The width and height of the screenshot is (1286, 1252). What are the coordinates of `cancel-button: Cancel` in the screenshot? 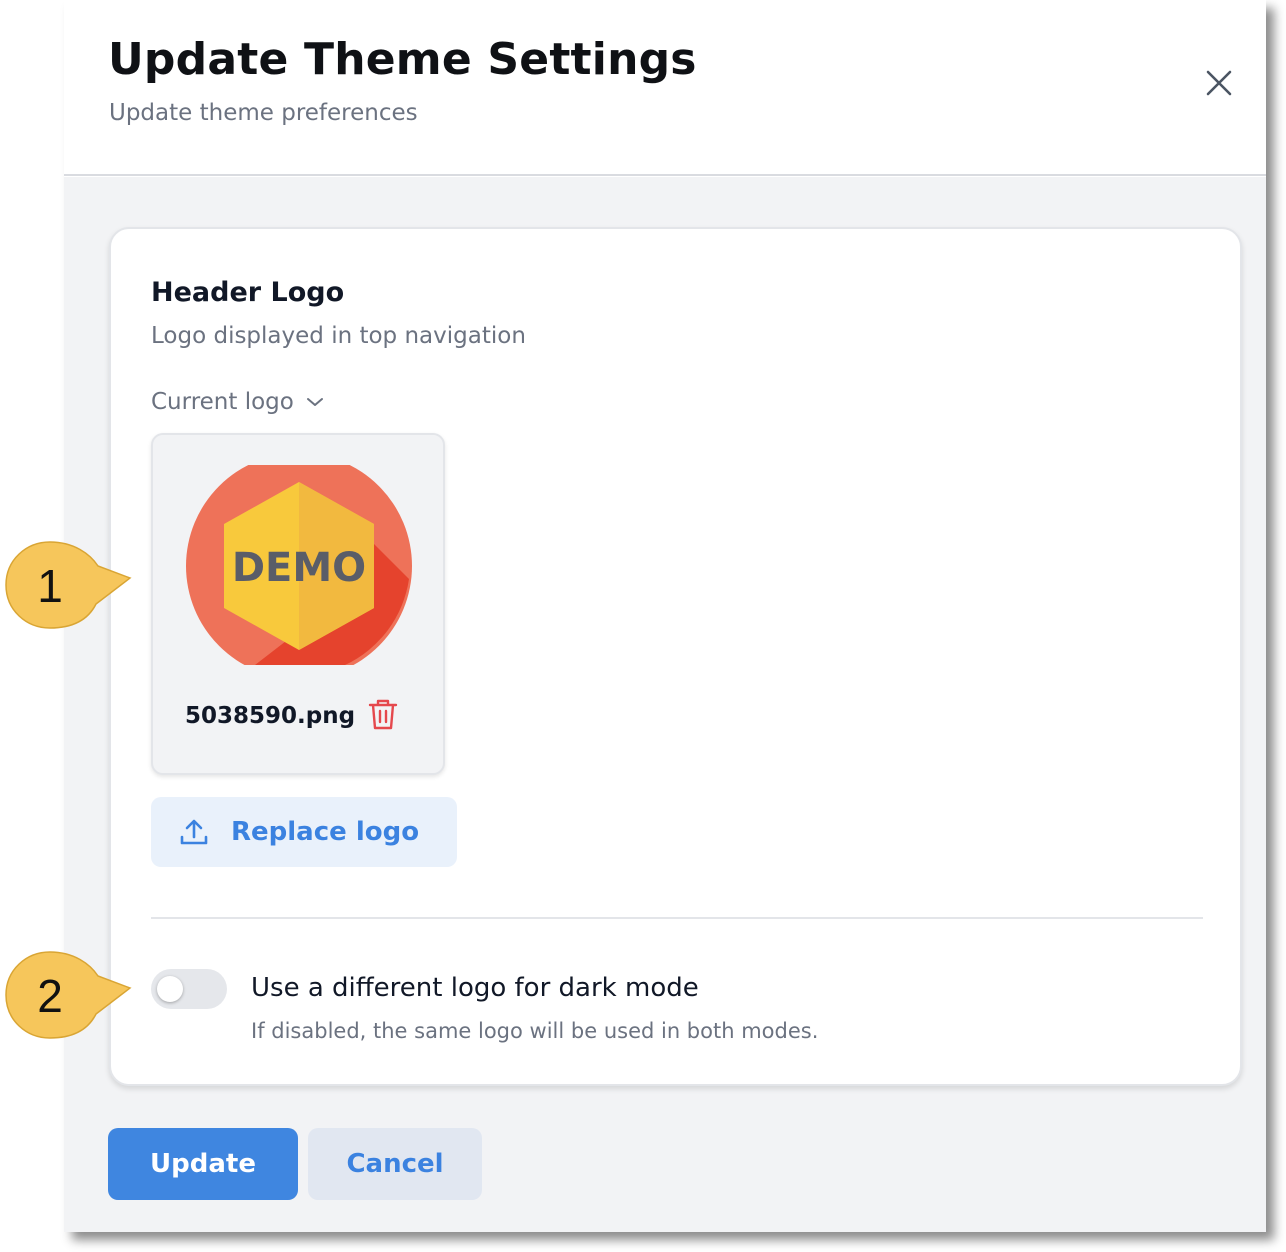 It's located at (395, 1164).